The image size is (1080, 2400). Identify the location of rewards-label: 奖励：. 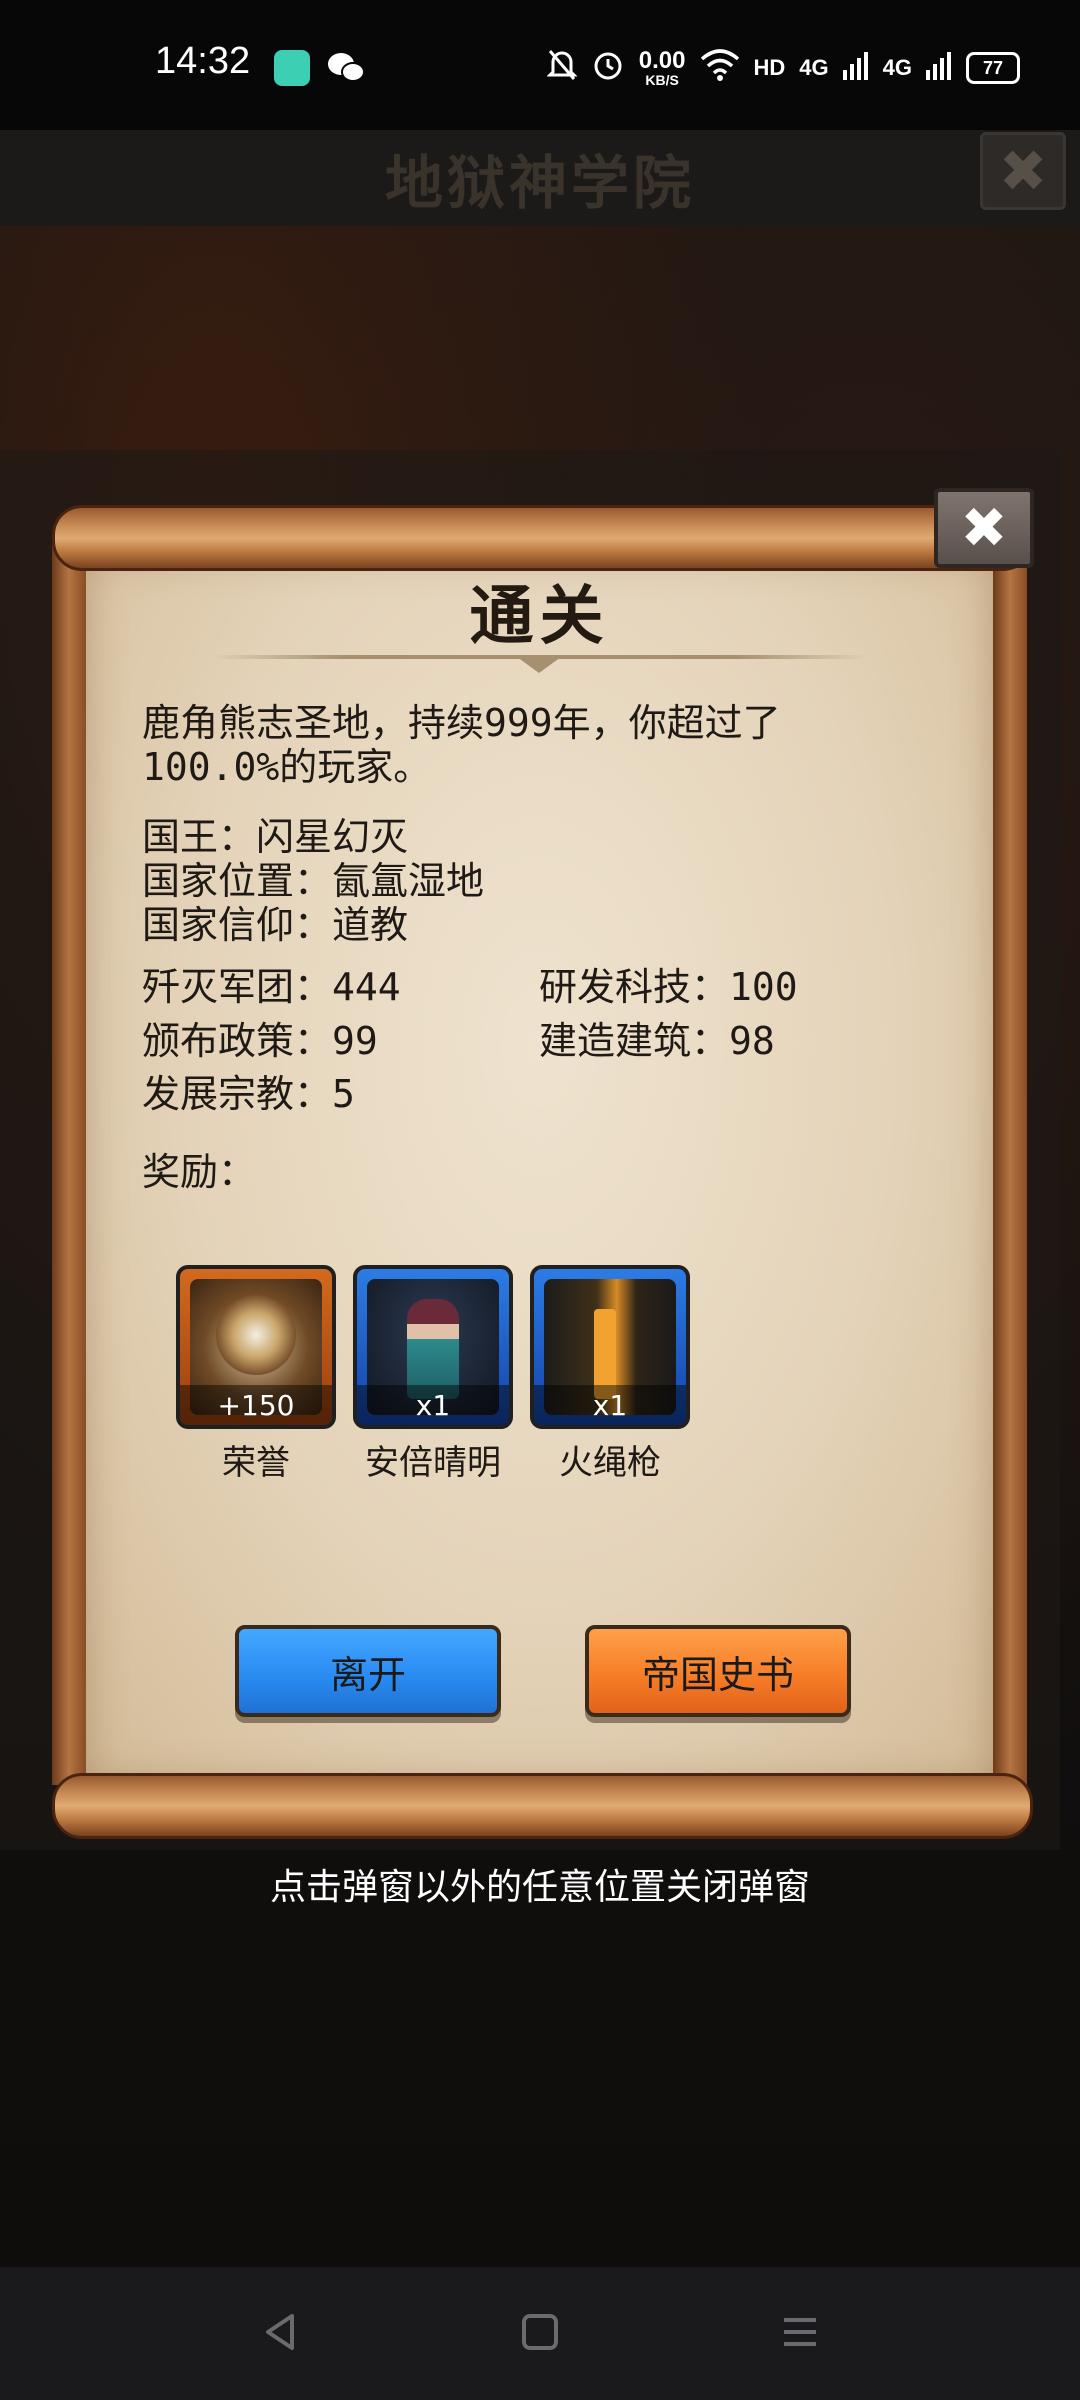
(199, 1172).